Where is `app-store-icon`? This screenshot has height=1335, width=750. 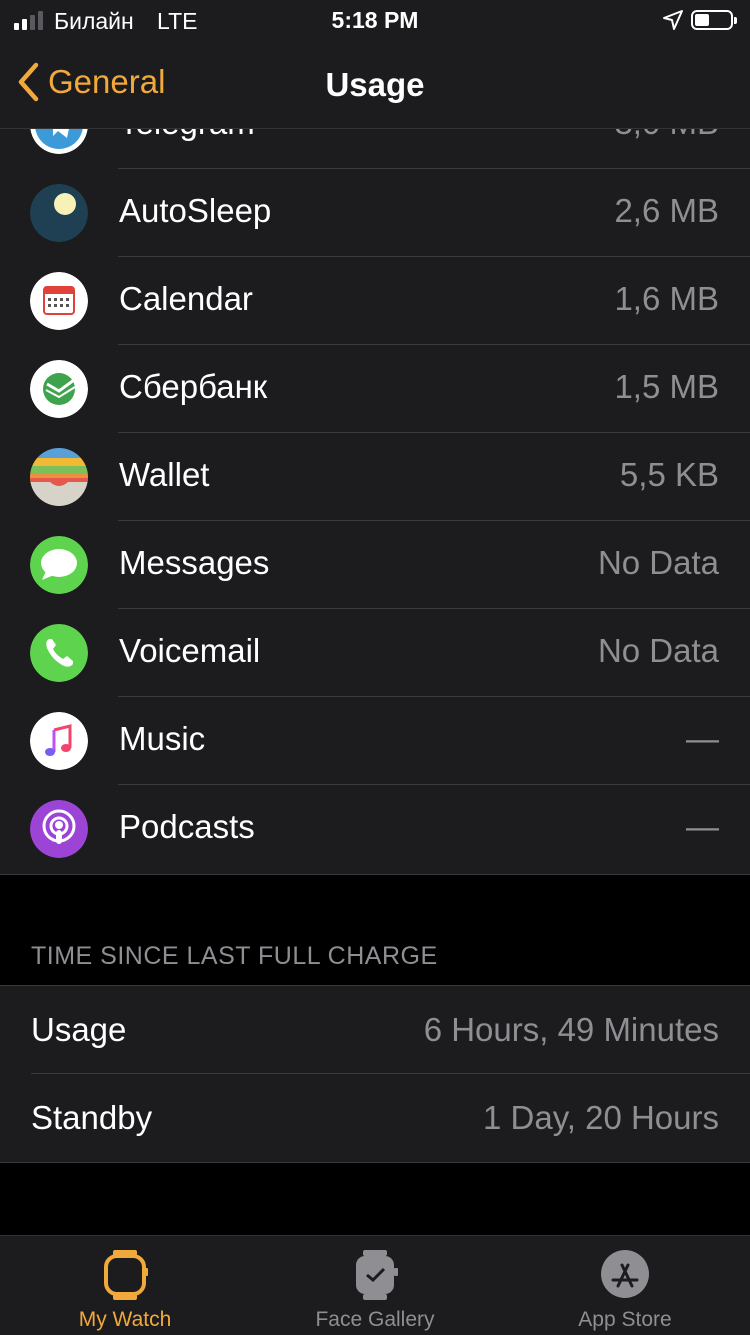 app-store-icon is located at coordinates (625, 1274).